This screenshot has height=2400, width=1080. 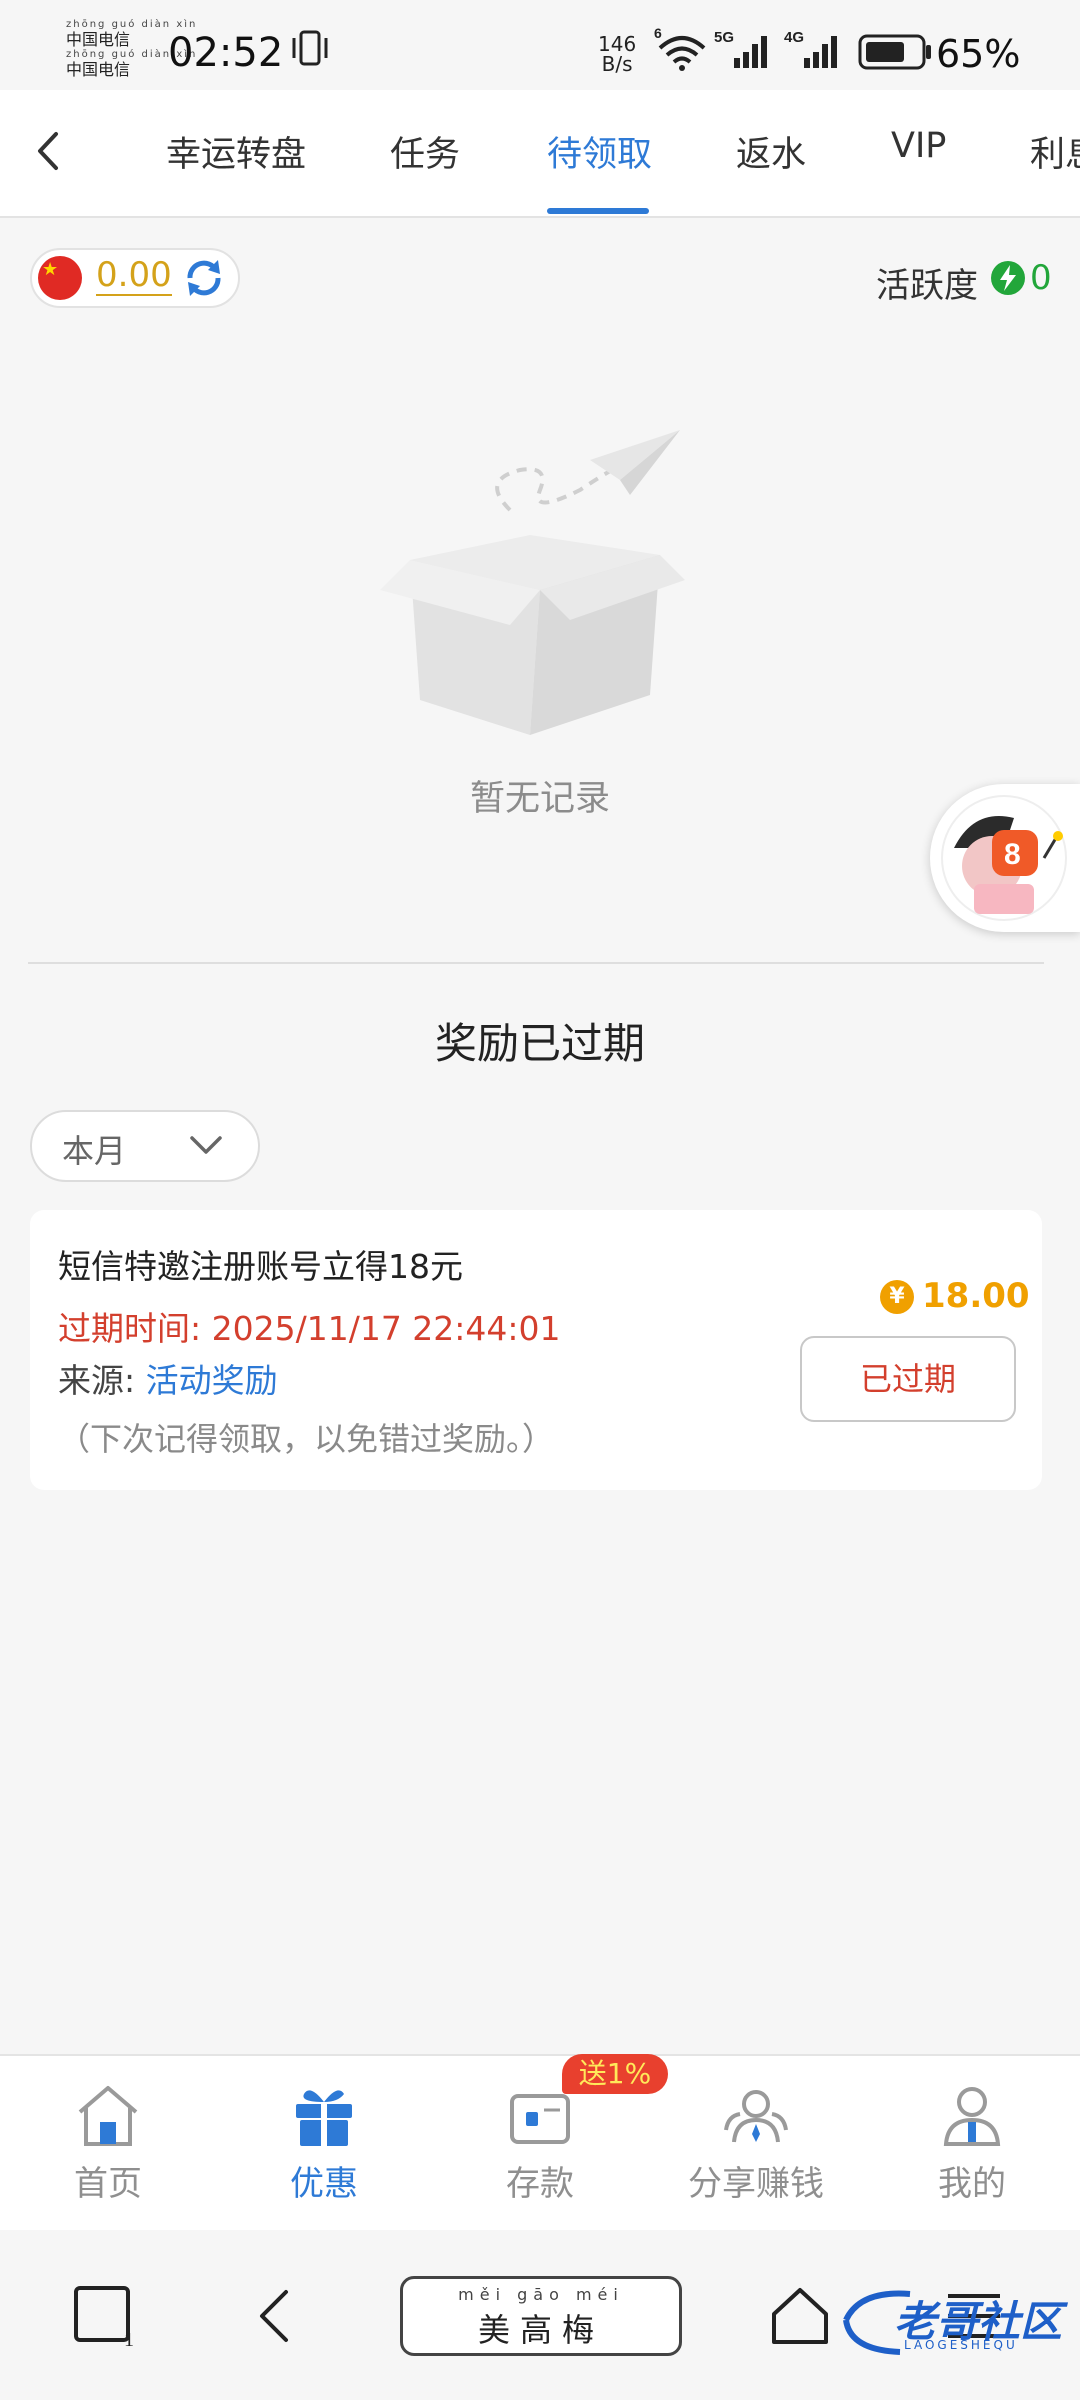 What do you see at coordinates (1055, 151) in the screenshot?
I see `tab-interest: 利息` at bounding box center [1055, 151].